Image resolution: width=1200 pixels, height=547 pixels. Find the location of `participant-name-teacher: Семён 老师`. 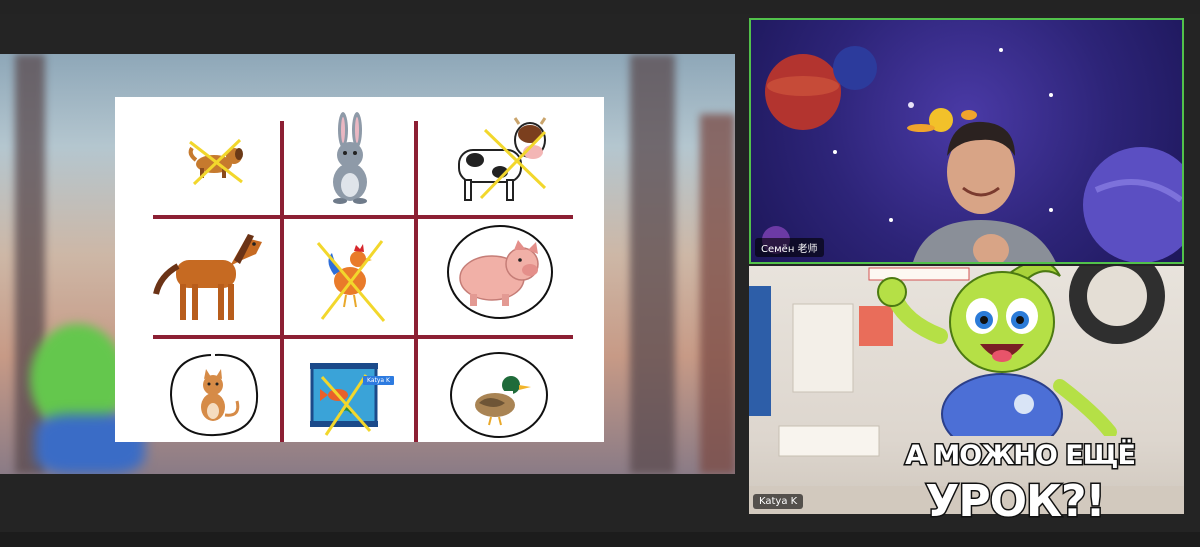

participant-name-teacher: Семён 老师 is located at coordinates (789, 247).